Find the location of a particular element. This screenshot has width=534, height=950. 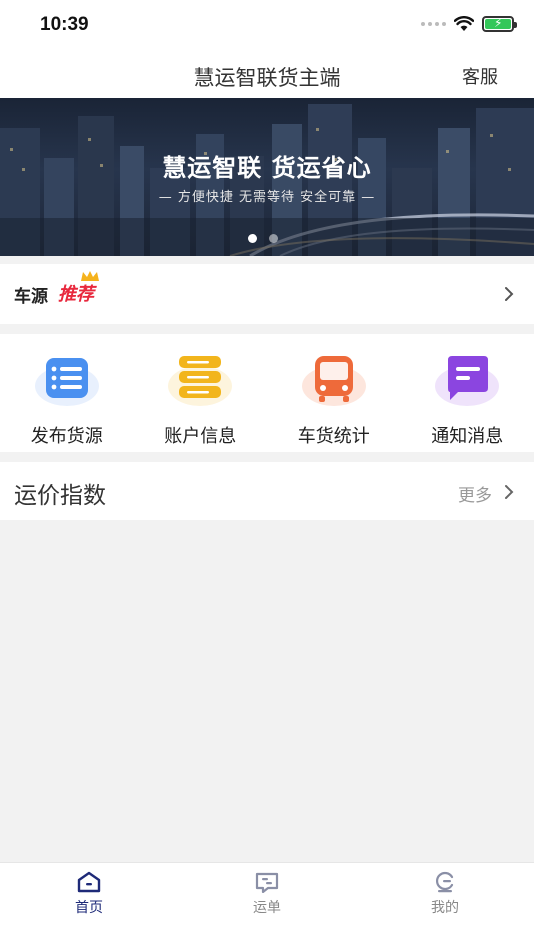

banner-title: 慧运智联 货运省心 is located at coordinates (267, 168).